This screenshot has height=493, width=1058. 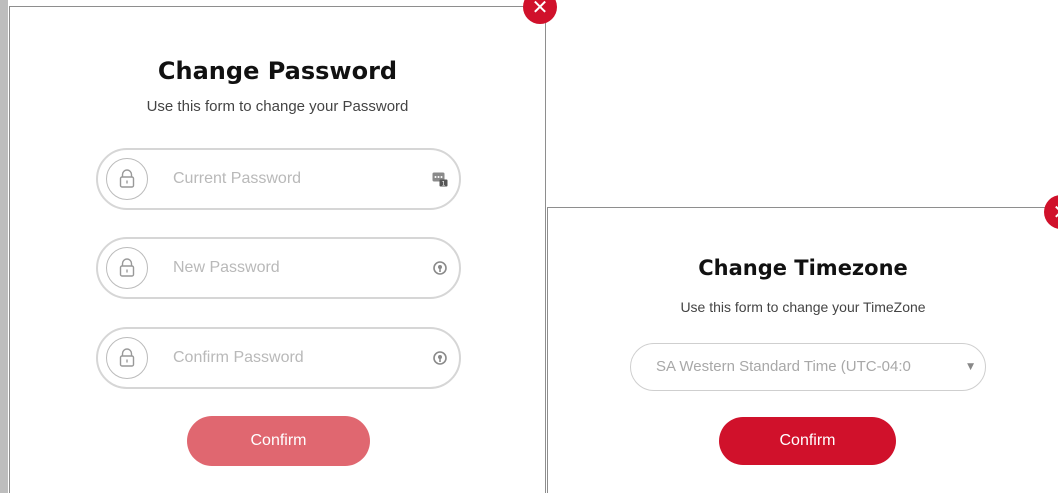 What do you see at coordinates (970, 367) in the screenshot?
I see `chevron-down-icon: ▼` at bounding box center [970, 367].